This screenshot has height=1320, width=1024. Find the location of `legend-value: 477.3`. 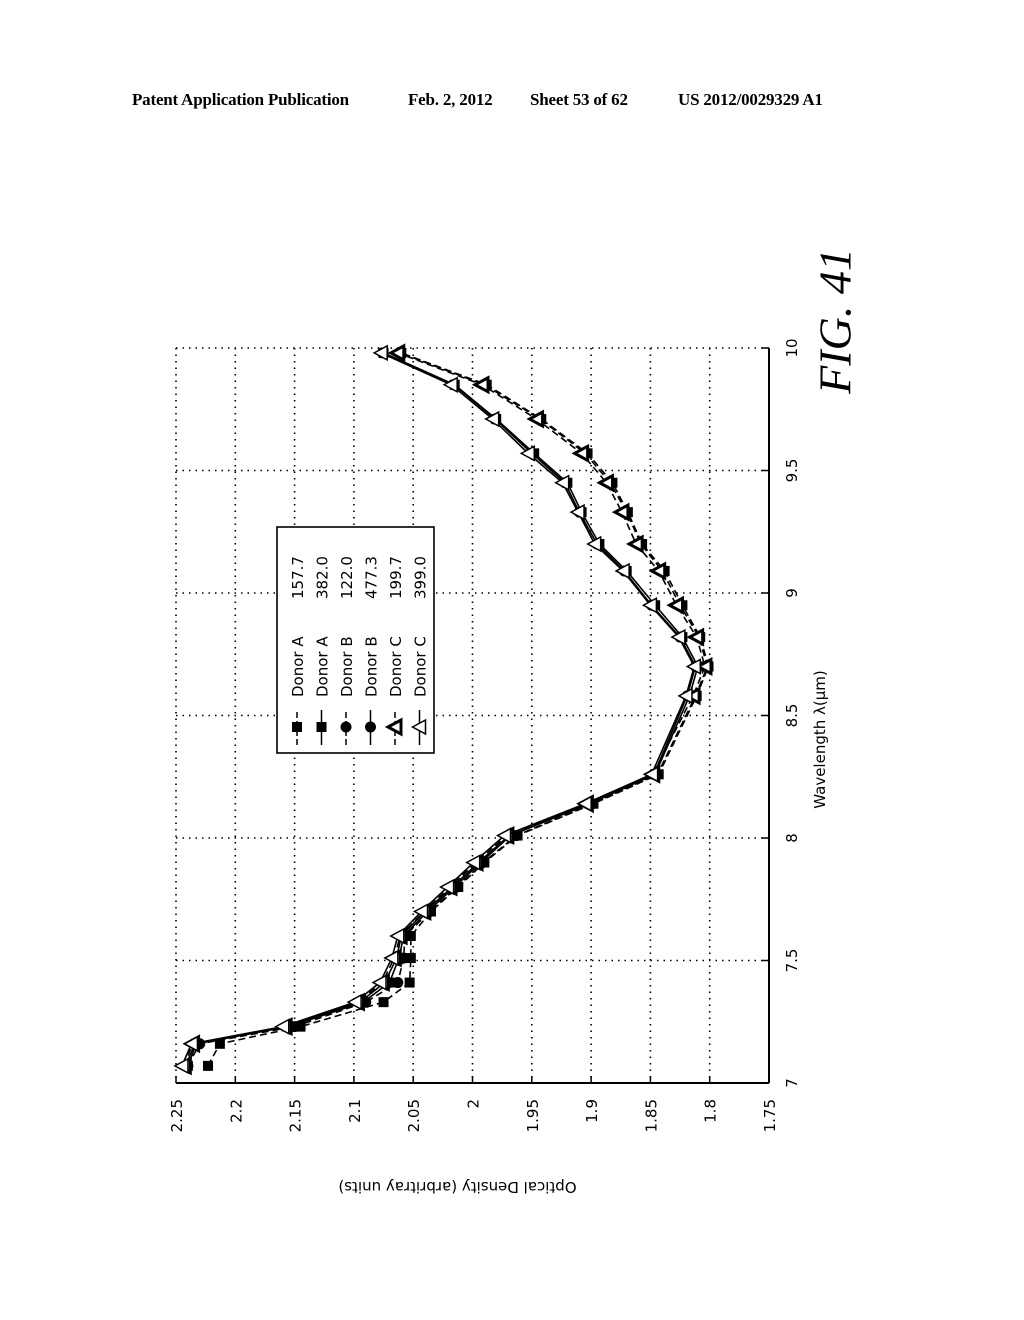

legend-value: 477.3 is located at coordinates (372, 577).